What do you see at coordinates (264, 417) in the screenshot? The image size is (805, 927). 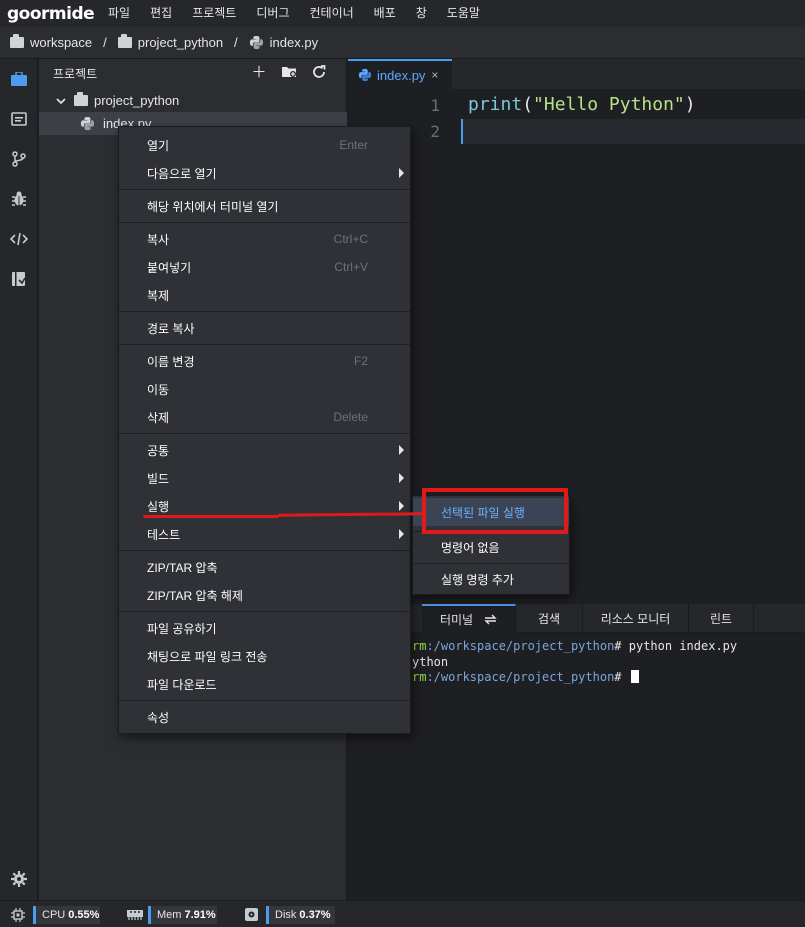 I see `menu-item-delete: 삭제 Delete` at bounding box center [264, 417].